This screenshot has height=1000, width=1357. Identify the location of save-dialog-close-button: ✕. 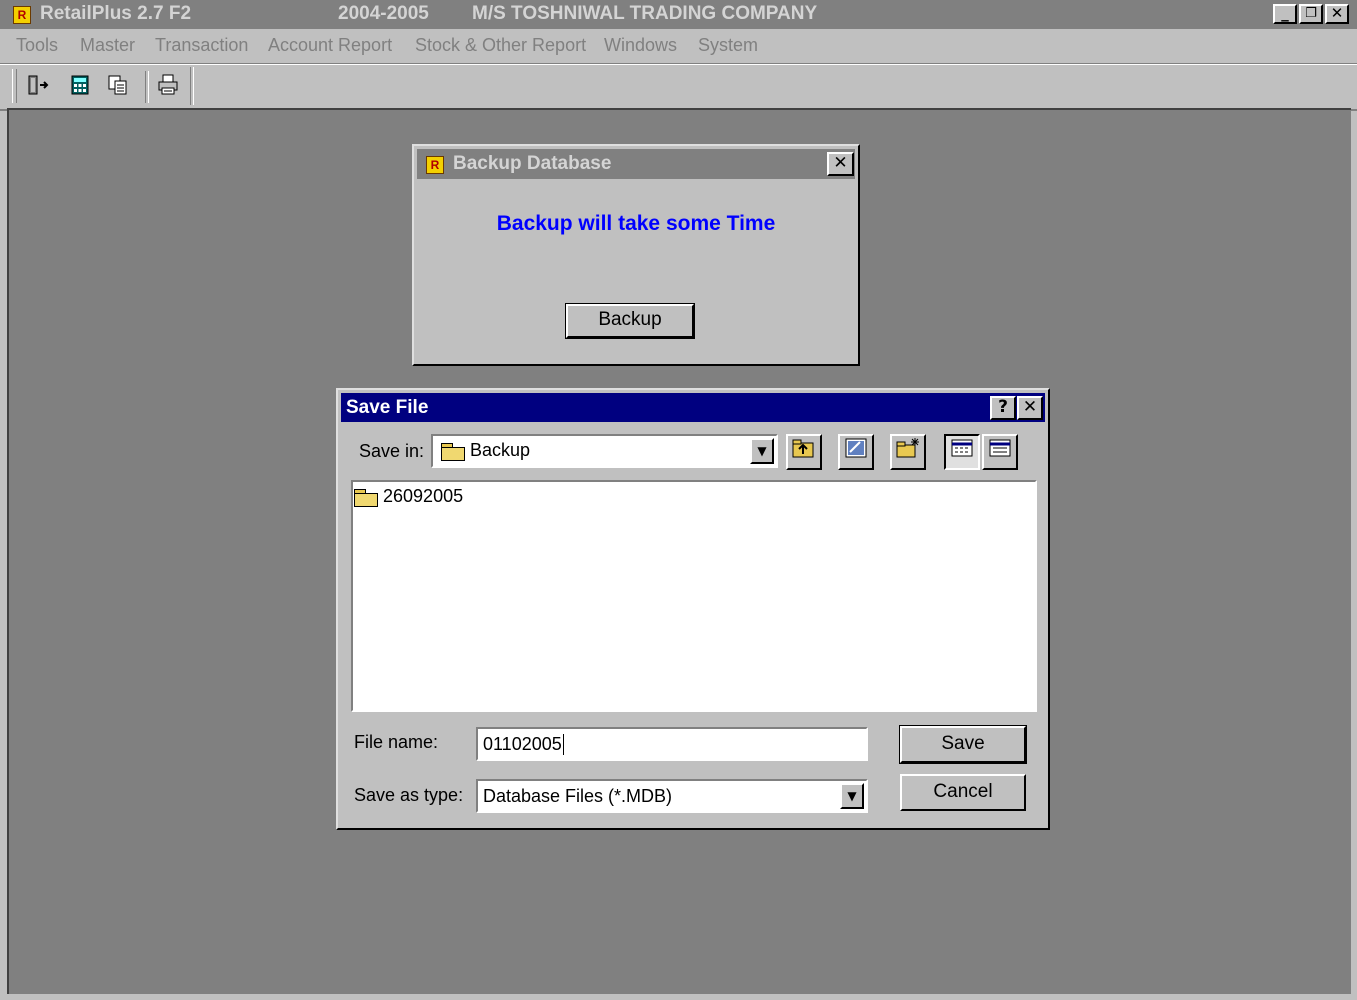
(1030, 408).